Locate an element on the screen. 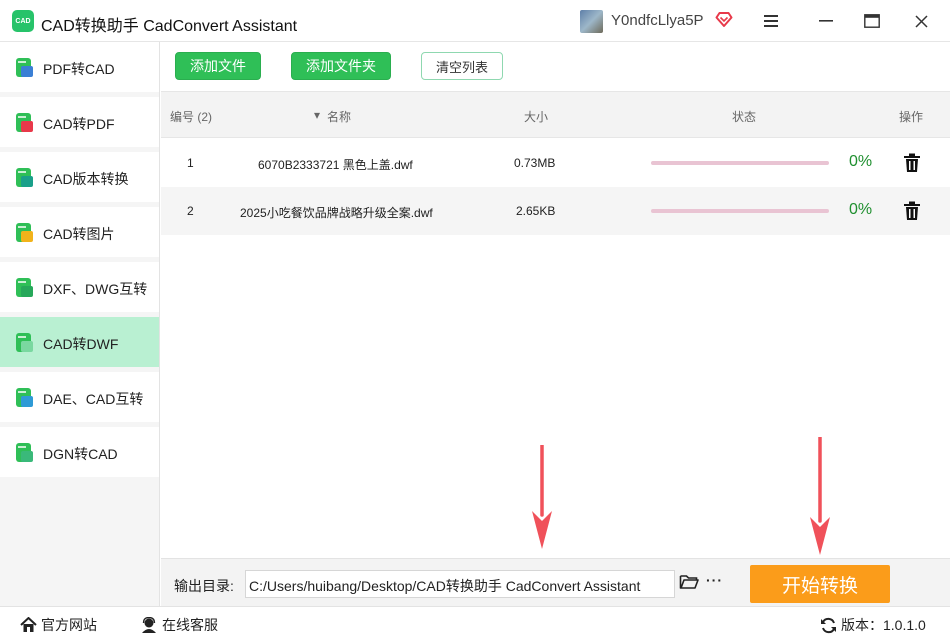  row-size: 0.73MB is located at coordinates (535, 163).